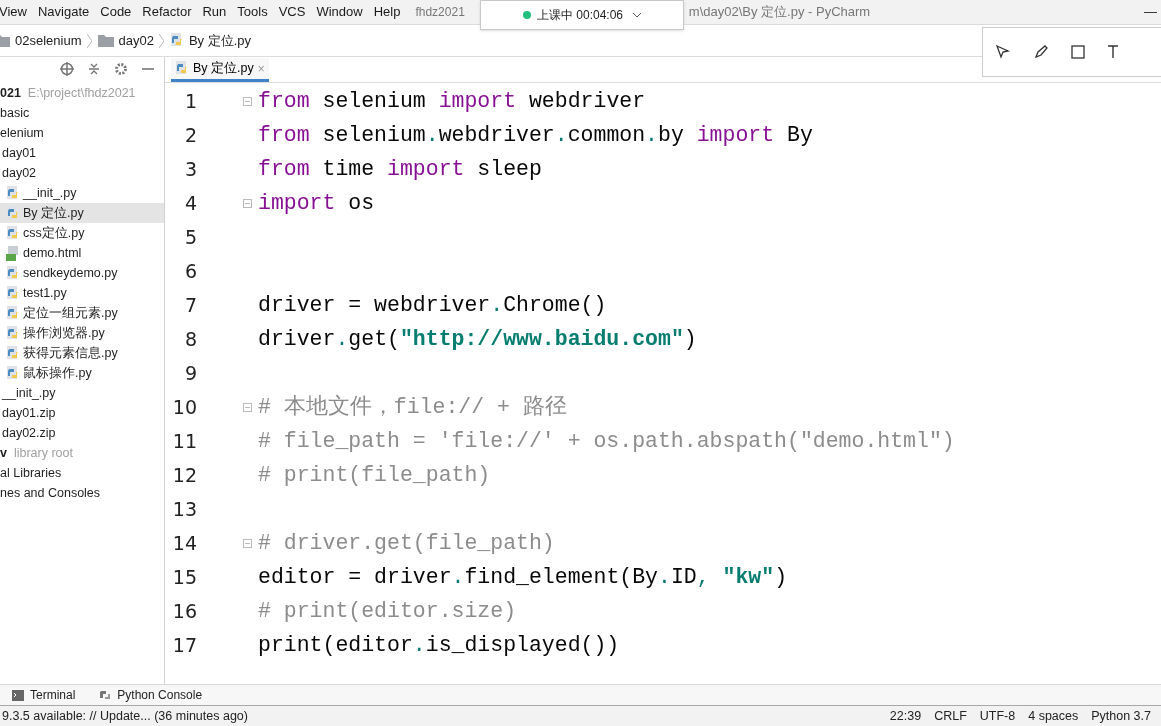  I want to click on line-number: 5, so click(190, 237).